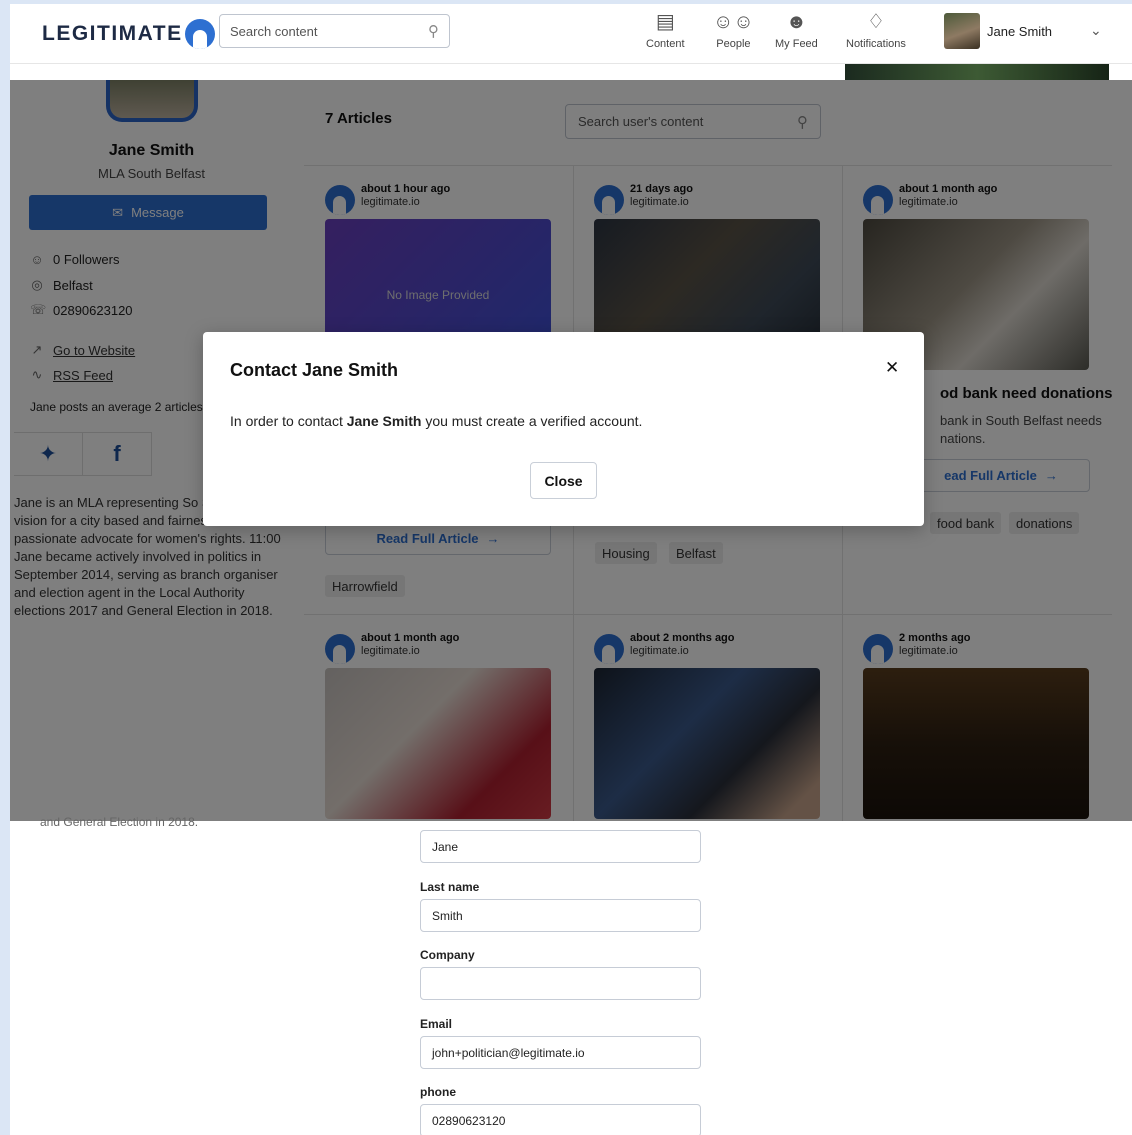 This screenshot has height=1135, width=1132. What do you see at coordinates (560, 1119) in the screenshot?
I see `phone-field: 02890623120` at bounding box center [560, 1119].